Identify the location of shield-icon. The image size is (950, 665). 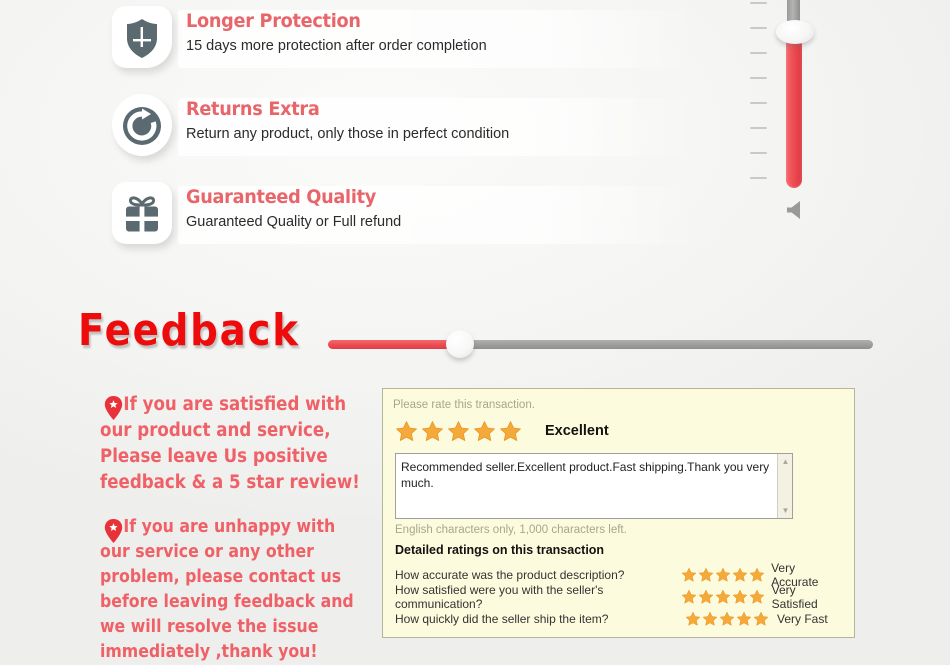
(142, 38).